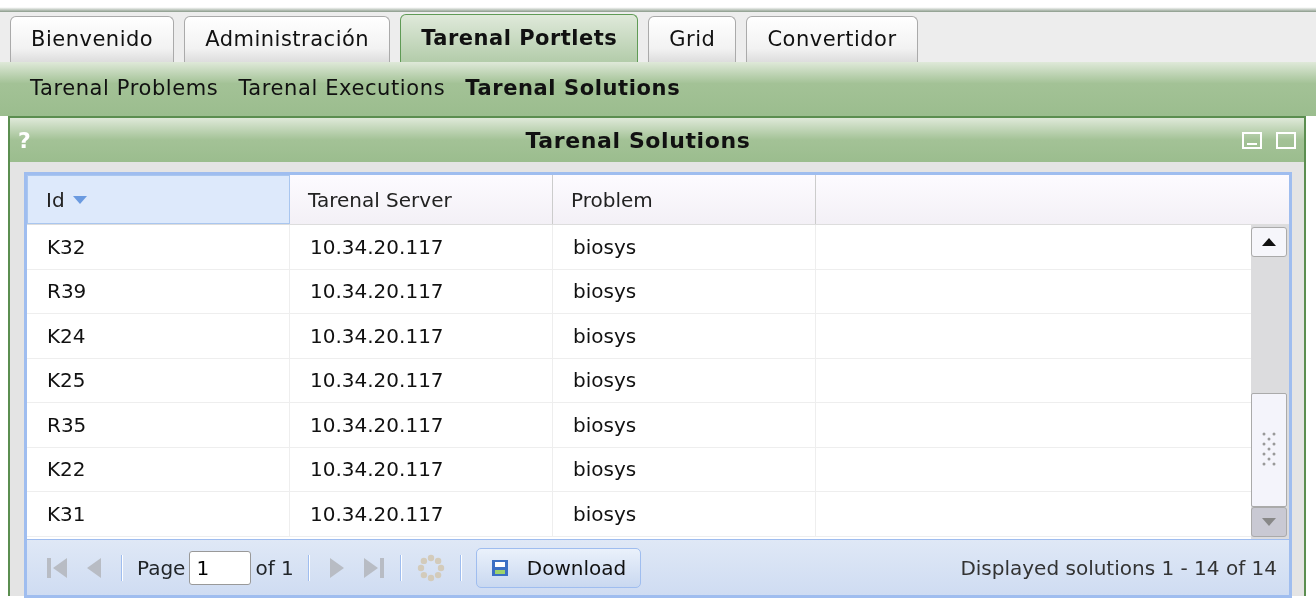 Image resolution: width=1316 pixels, height=615 pixels. I want to click on subnav-link: Tarenal Executions, so click(342, 89).